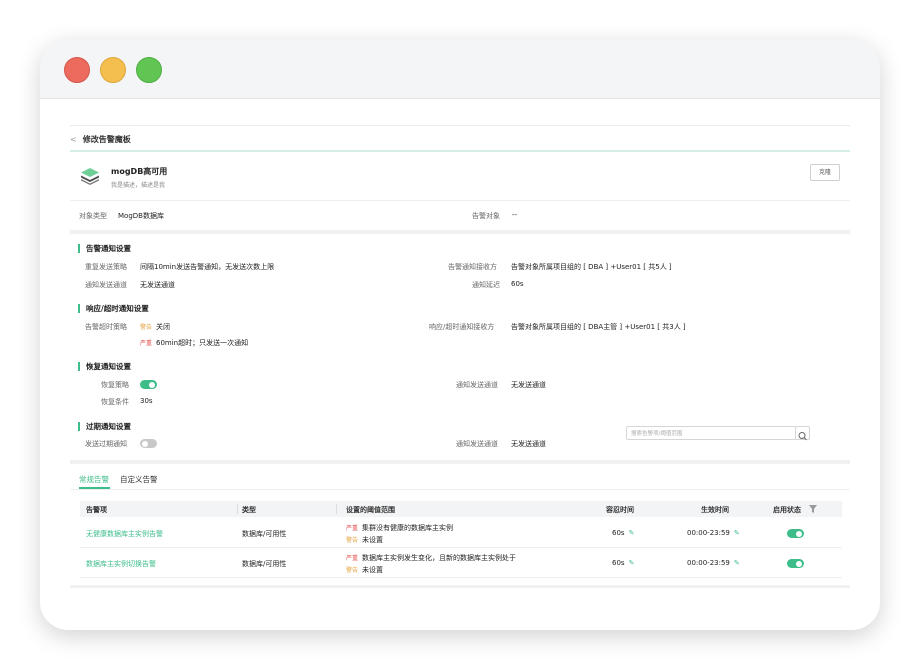 Image resolution: width=920 pixels, height=671 pixels. What do you see at coordinates (106, 327) in the screenshot?
I see `timeout-policy-label: 告警超时策略` at bounding box center [106, 327].